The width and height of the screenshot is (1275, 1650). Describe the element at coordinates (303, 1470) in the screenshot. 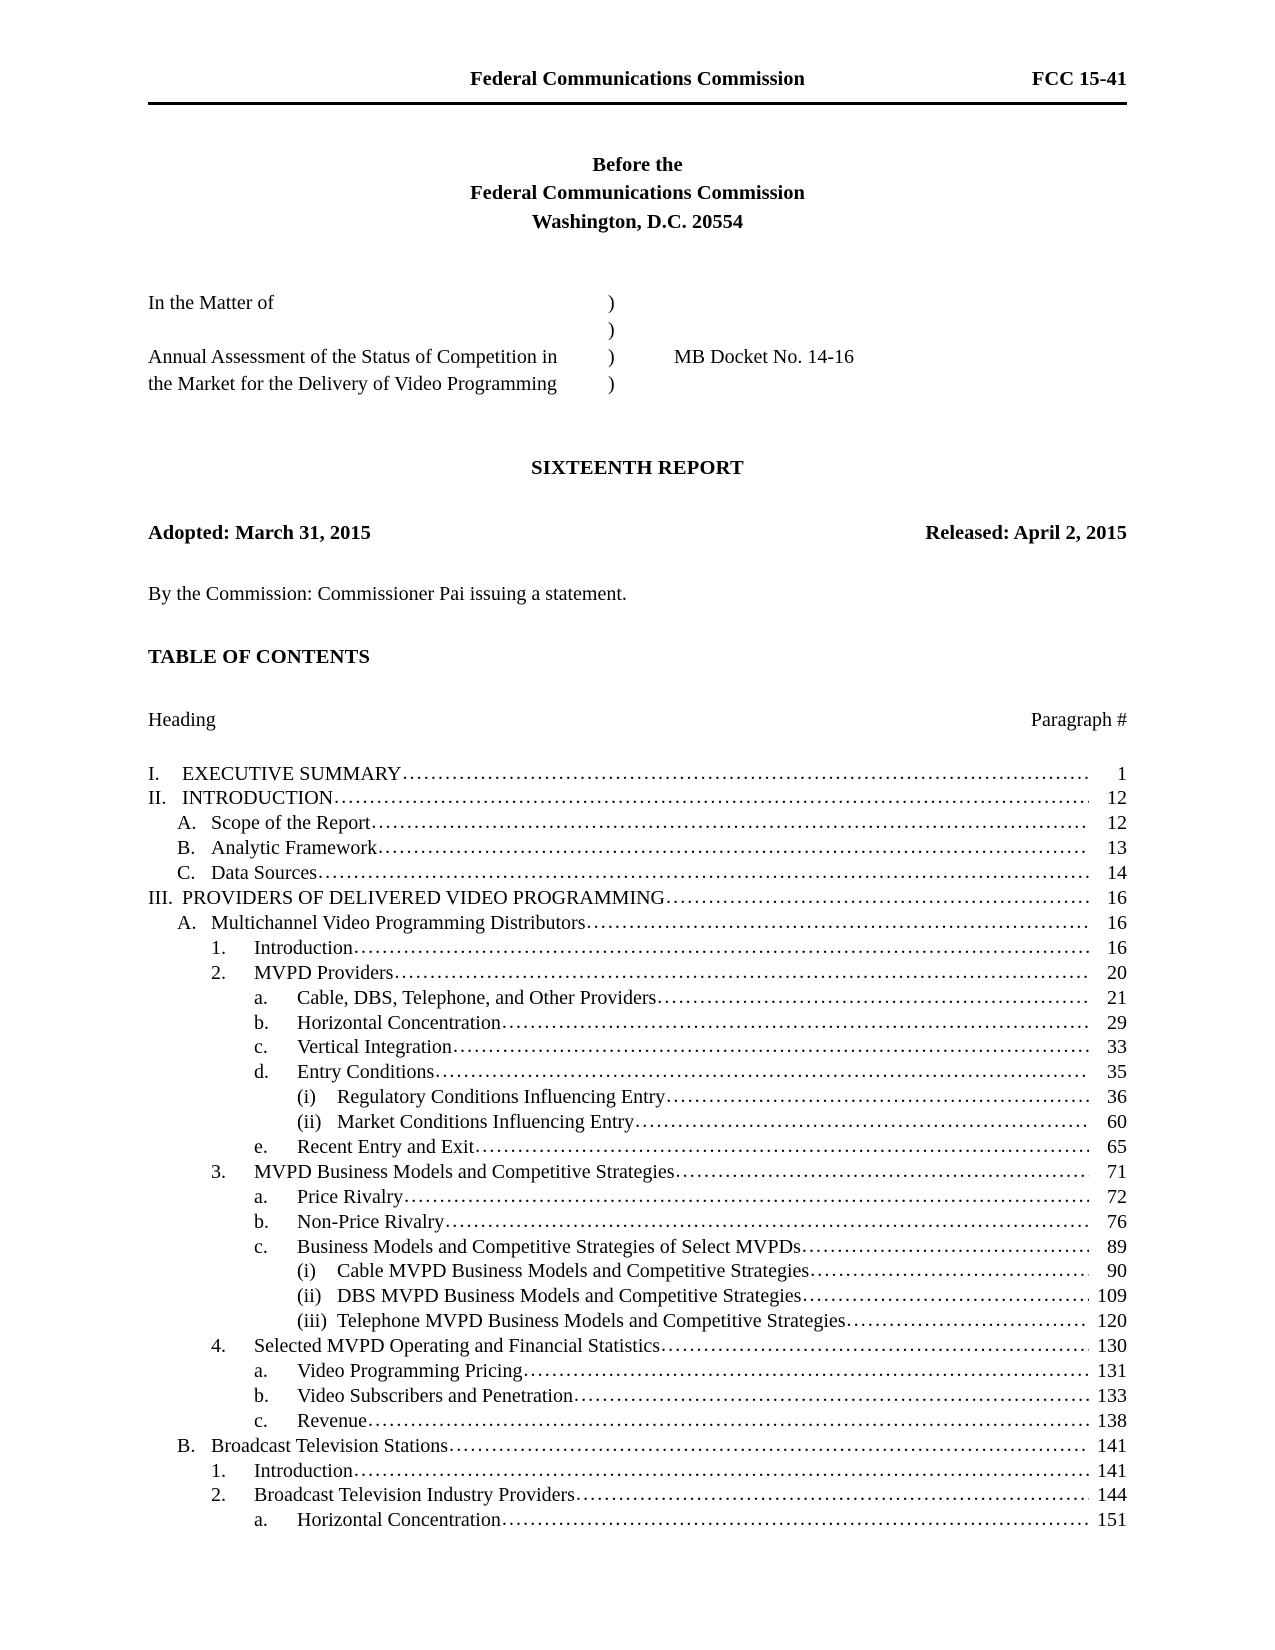

I see `toc-entry-label: Introduction` at that location.